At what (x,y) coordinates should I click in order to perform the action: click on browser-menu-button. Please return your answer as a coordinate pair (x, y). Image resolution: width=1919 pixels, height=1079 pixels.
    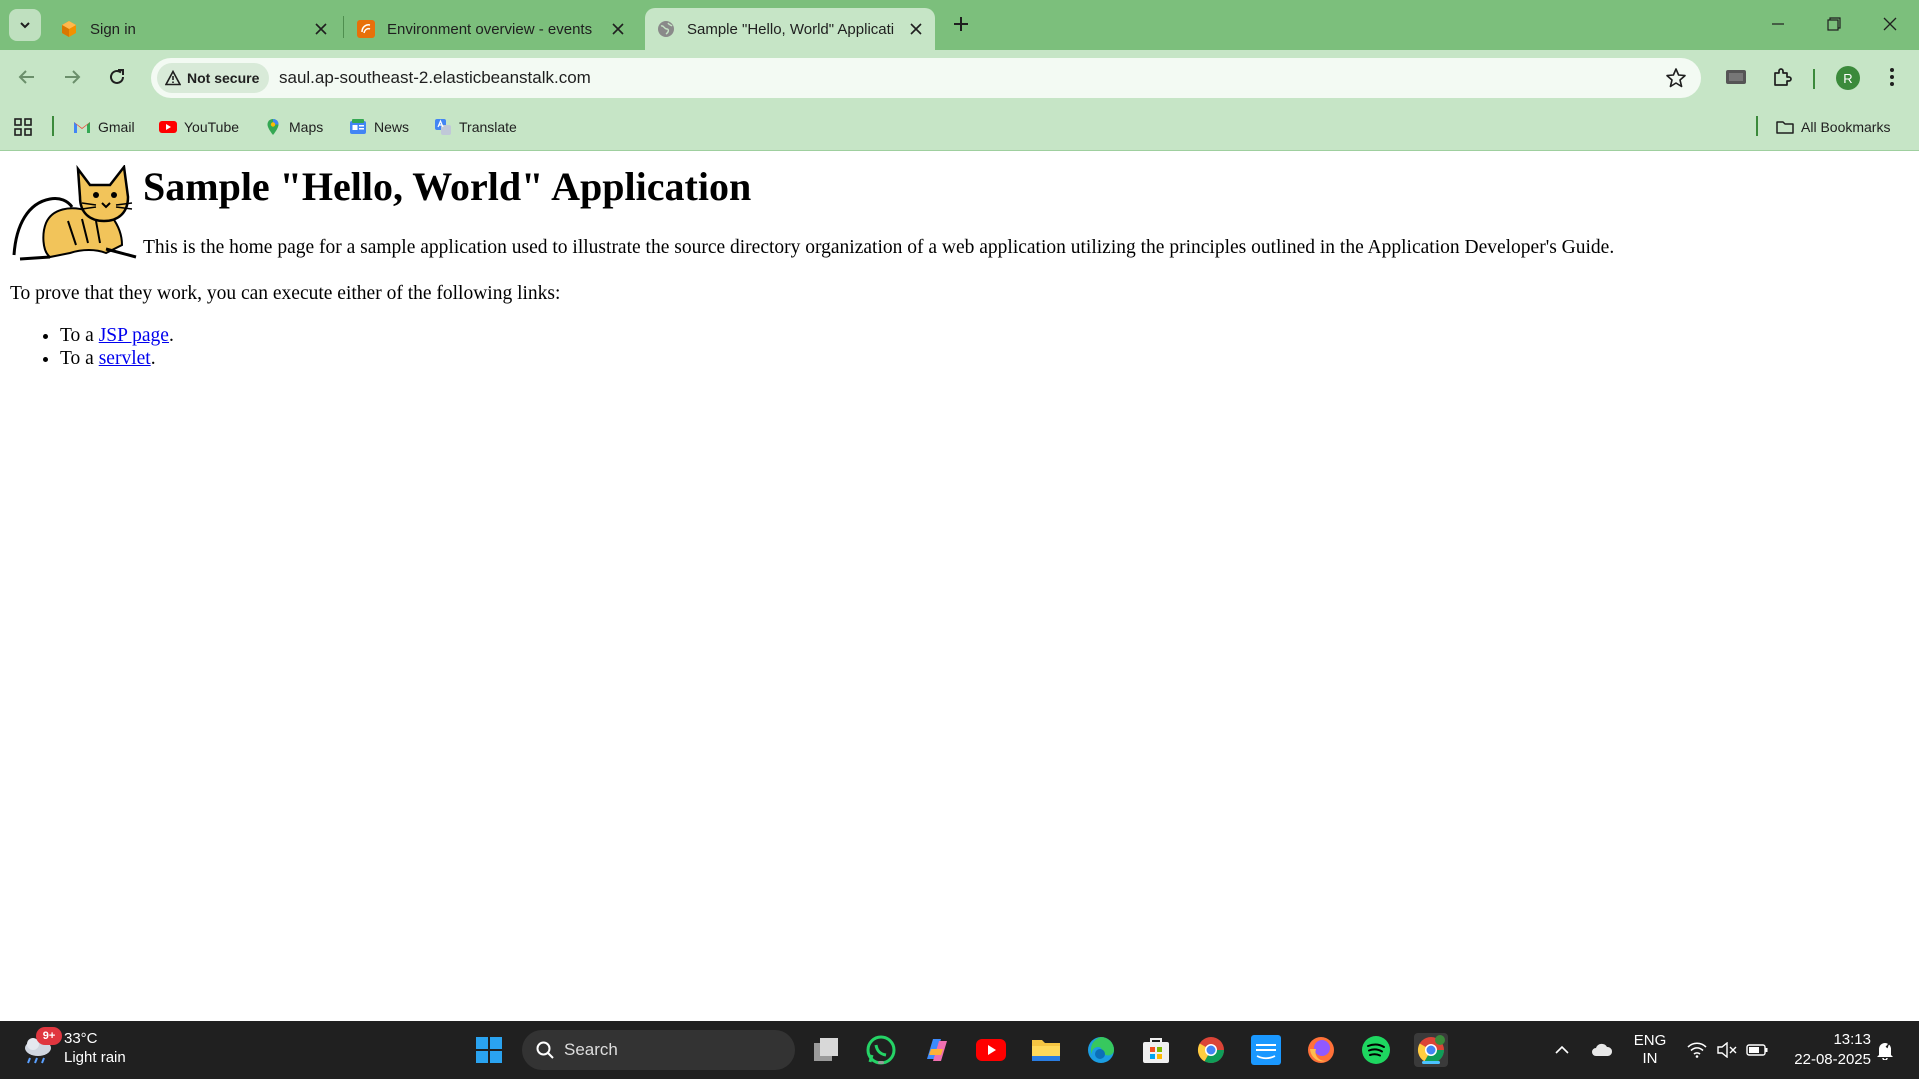
    Looking at the image, I should click on (1892, 77).